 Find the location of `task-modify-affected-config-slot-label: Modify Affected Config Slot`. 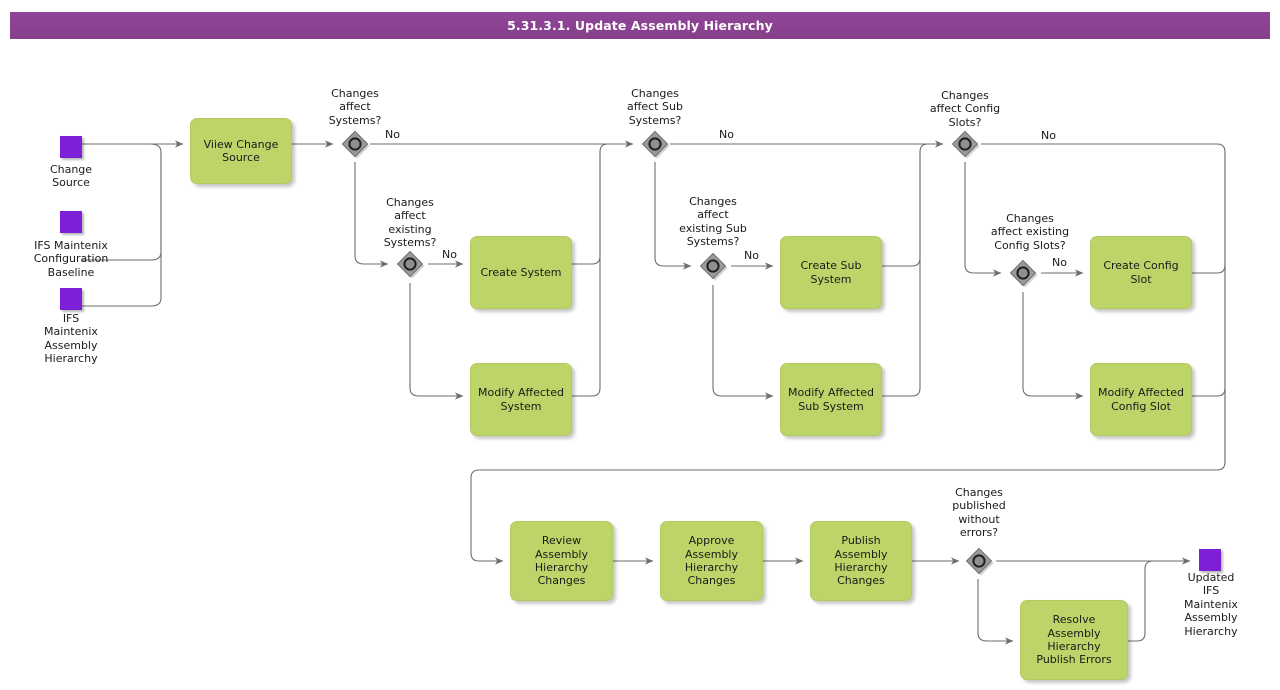

task-modify-affected-config-slot-label: Modify Affected Config Slot is located at coordinates (1141, 399).